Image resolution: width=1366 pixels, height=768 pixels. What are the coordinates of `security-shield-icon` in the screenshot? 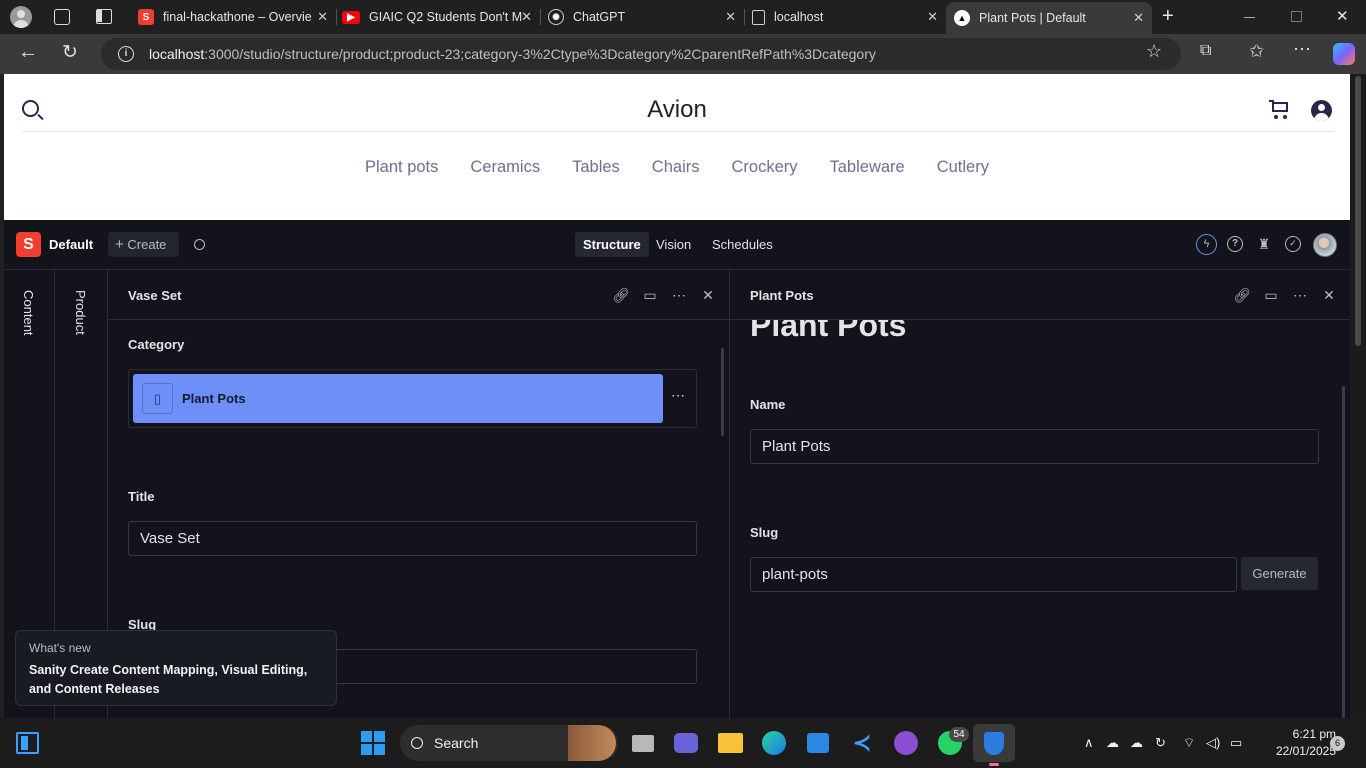 It's located at (994, 743).